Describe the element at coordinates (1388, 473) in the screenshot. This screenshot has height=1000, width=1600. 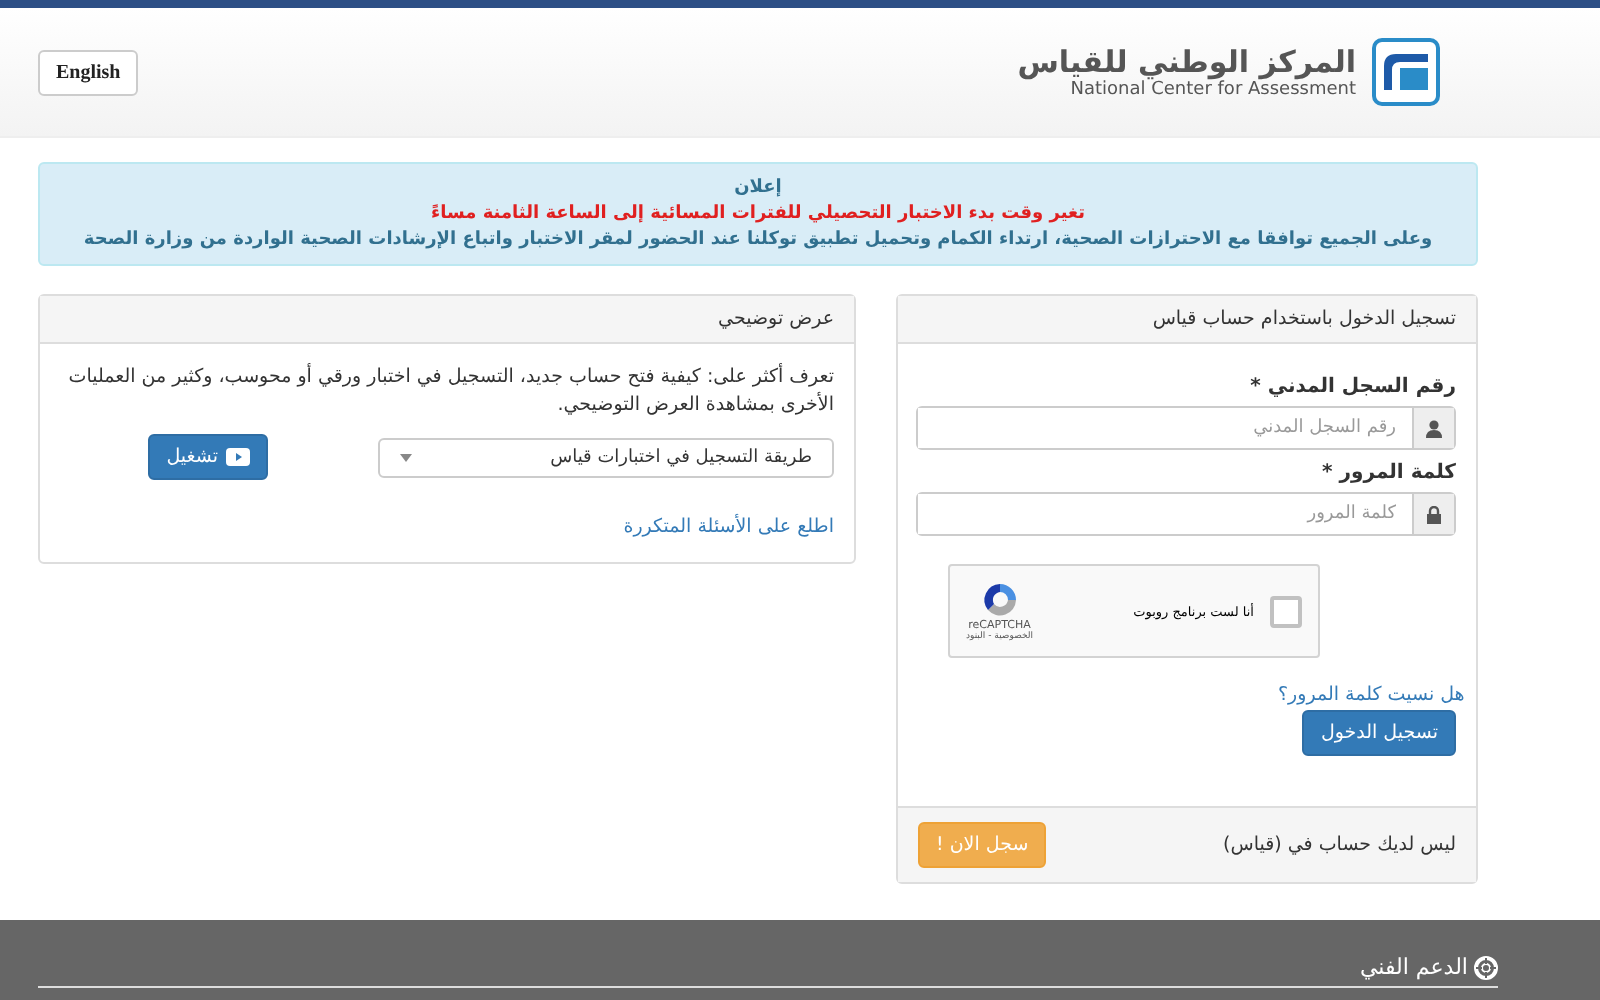
I see `field-label: كلمة المرور *` at that location.